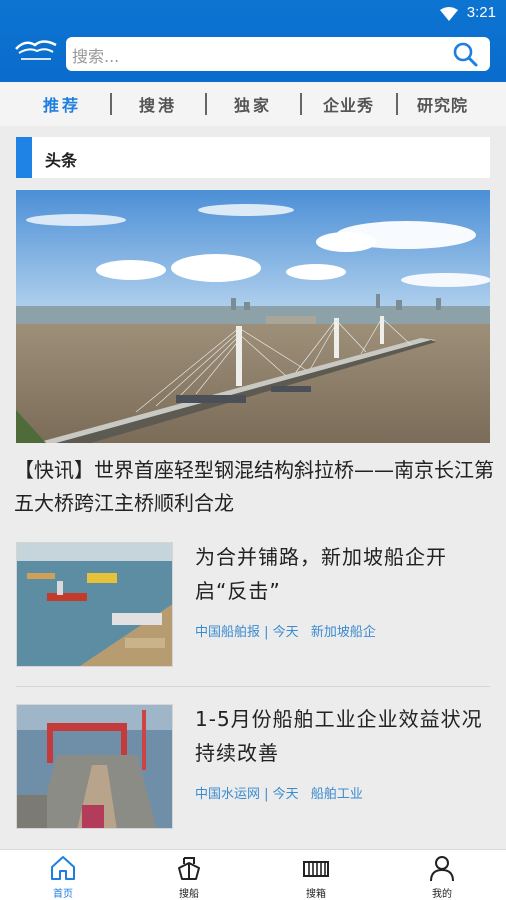 This screenshot has width=506, height=900. Describe the element at coordinates (343, 632) in the screenshot. I see `news-tag: 新加坡船企` at that location.